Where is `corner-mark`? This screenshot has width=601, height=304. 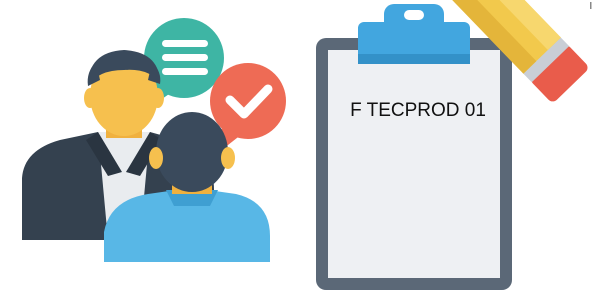 corner-mark is located at coordinates (591, 5).